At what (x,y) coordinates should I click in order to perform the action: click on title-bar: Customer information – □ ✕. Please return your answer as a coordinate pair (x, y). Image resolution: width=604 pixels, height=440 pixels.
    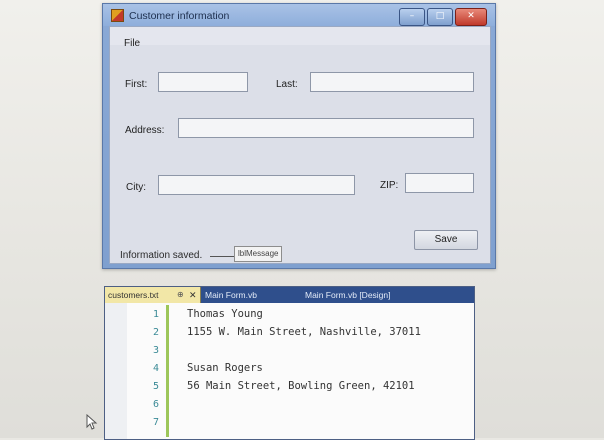
    Looking at the image, I should click on (299, 15).